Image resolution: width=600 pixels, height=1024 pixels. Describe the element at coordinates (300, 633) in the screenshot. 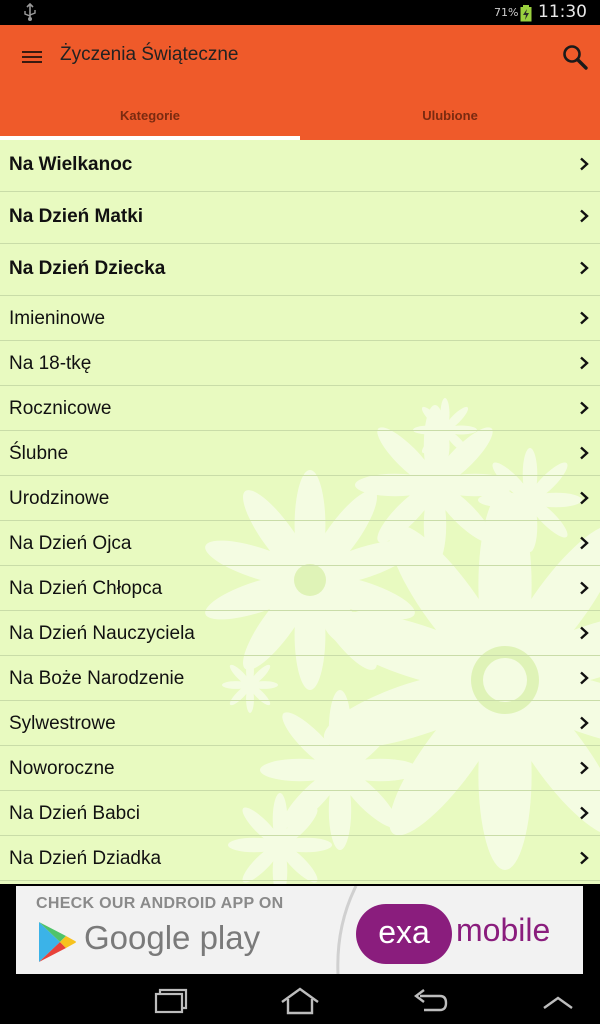

I see `list-item: Na Dzień Nauczyciela` at that location.